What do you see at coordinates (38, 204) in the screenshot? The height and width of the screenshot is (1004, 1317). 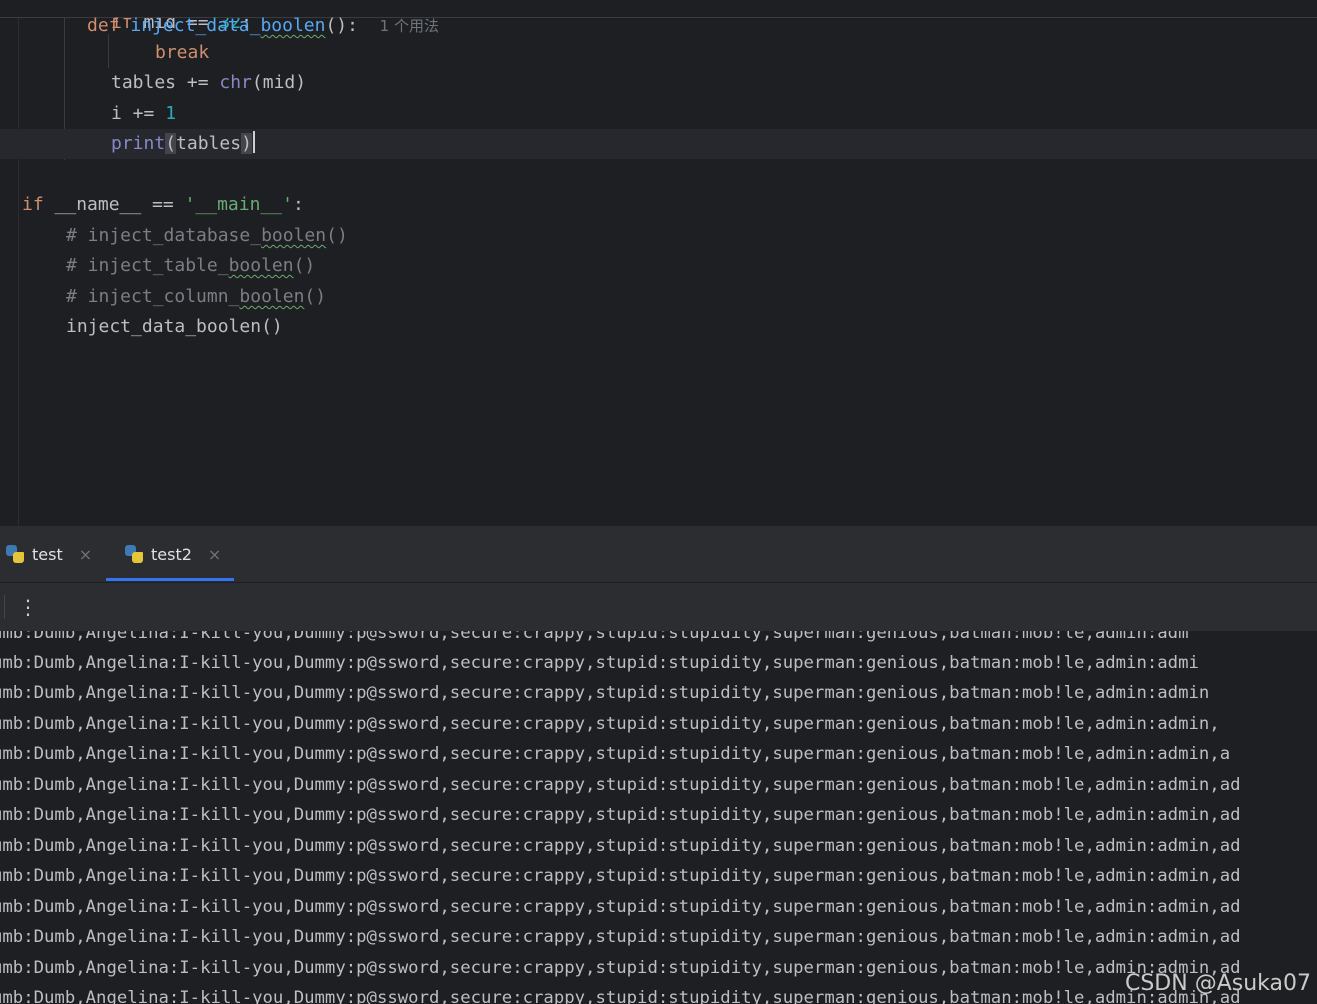 I see `keyword-if: if` at bounding box center [38, 204].